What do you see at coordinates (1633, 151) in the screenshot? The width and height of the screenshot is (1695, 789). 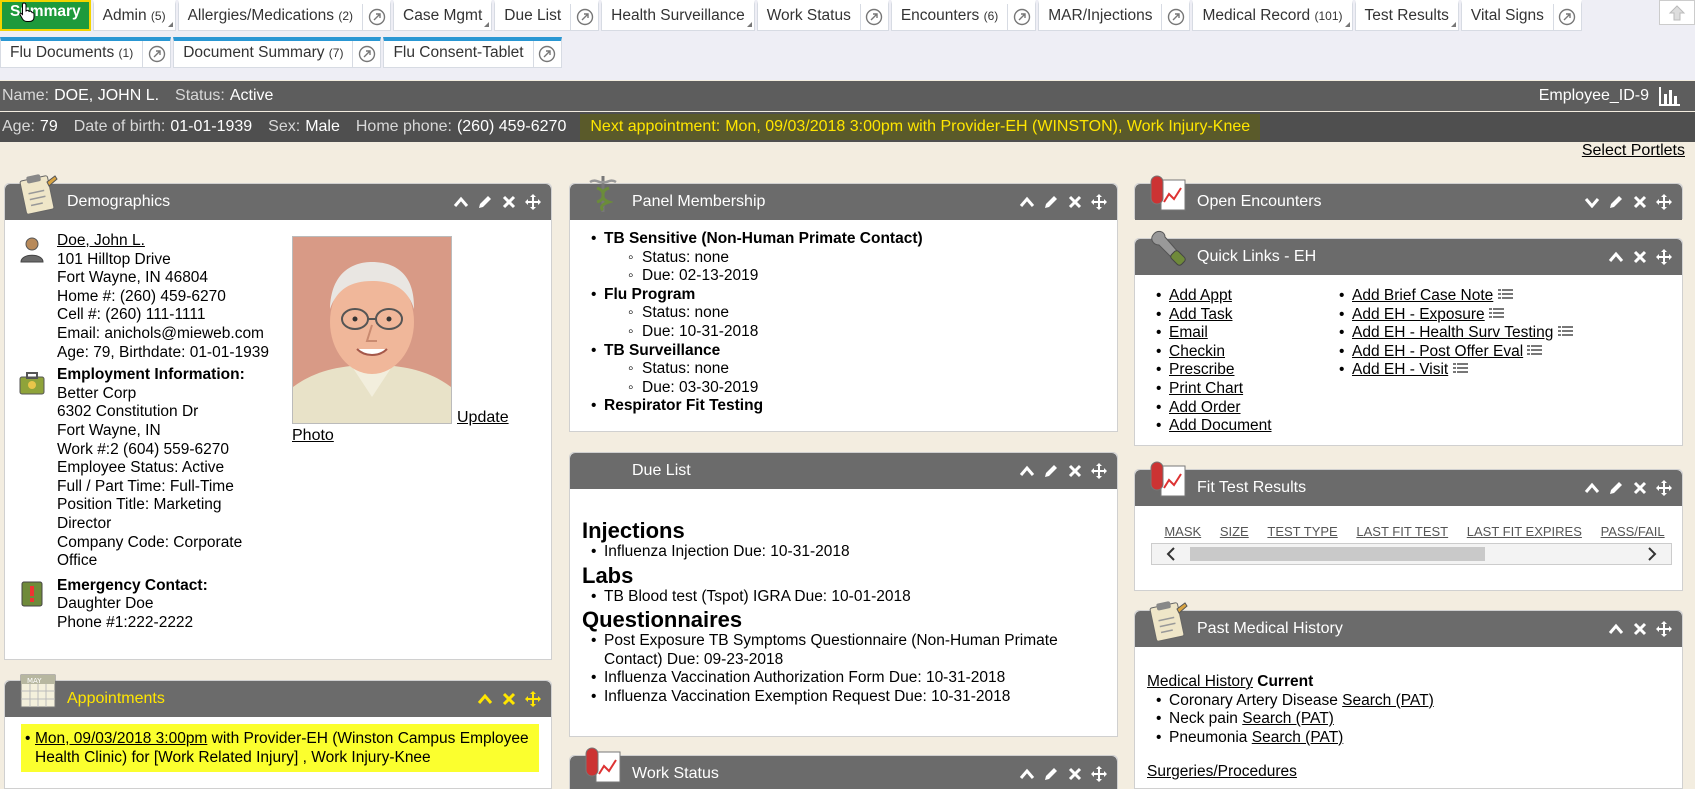 I see `select-portlets-link: Select Portlets` at bounding box center [1633, 151].